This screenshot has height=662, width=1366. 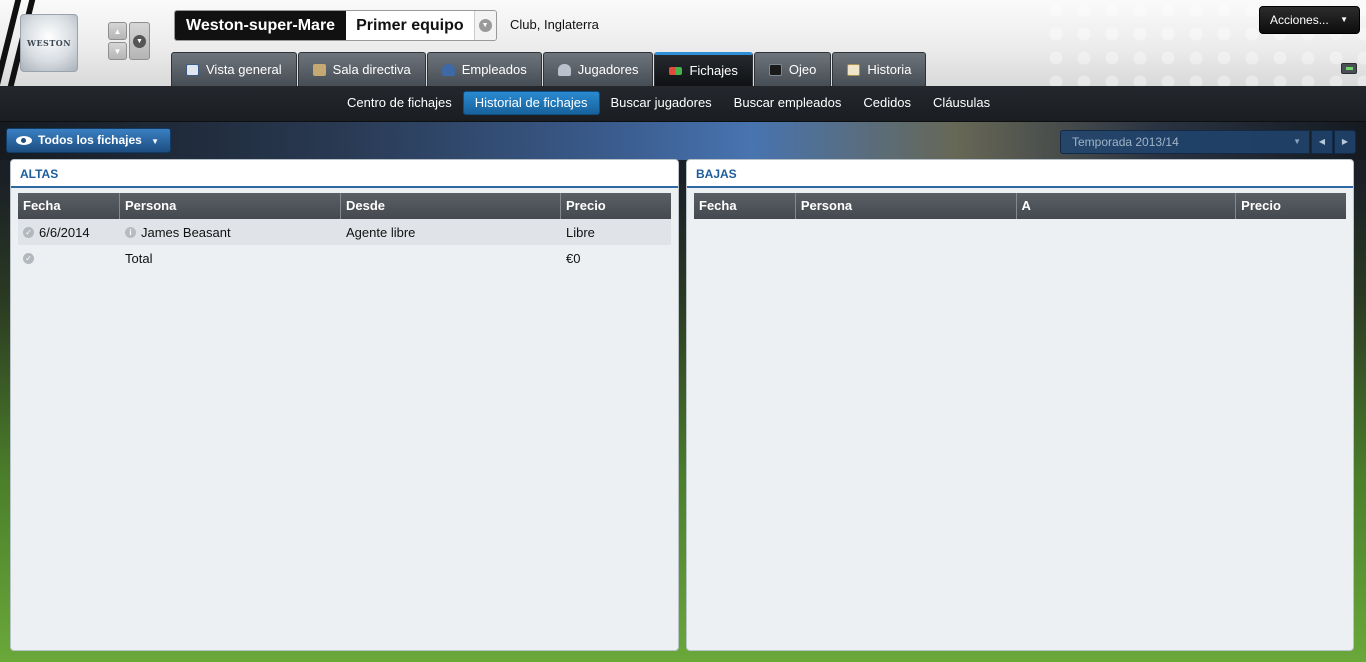 I want to click on table-header: Fecha Persona A Precio, so click(x=1020, y=206).